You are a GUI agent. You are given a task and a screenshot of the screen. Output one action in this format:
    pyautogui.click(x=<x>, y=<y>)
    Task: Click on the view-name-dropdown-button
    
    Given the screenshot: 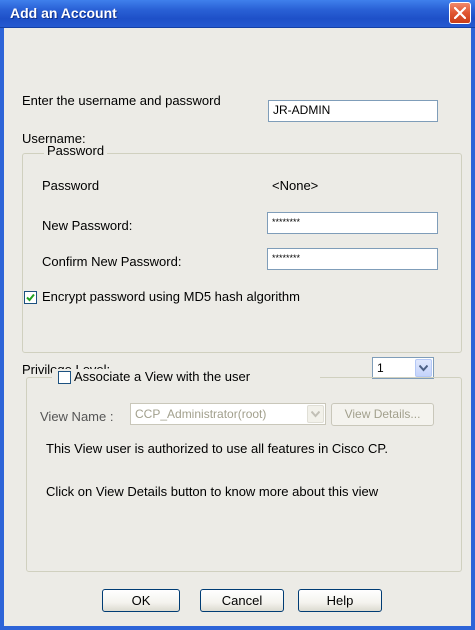 What is the action you would take?
    pyautogui.click(x=315, y=414)
    